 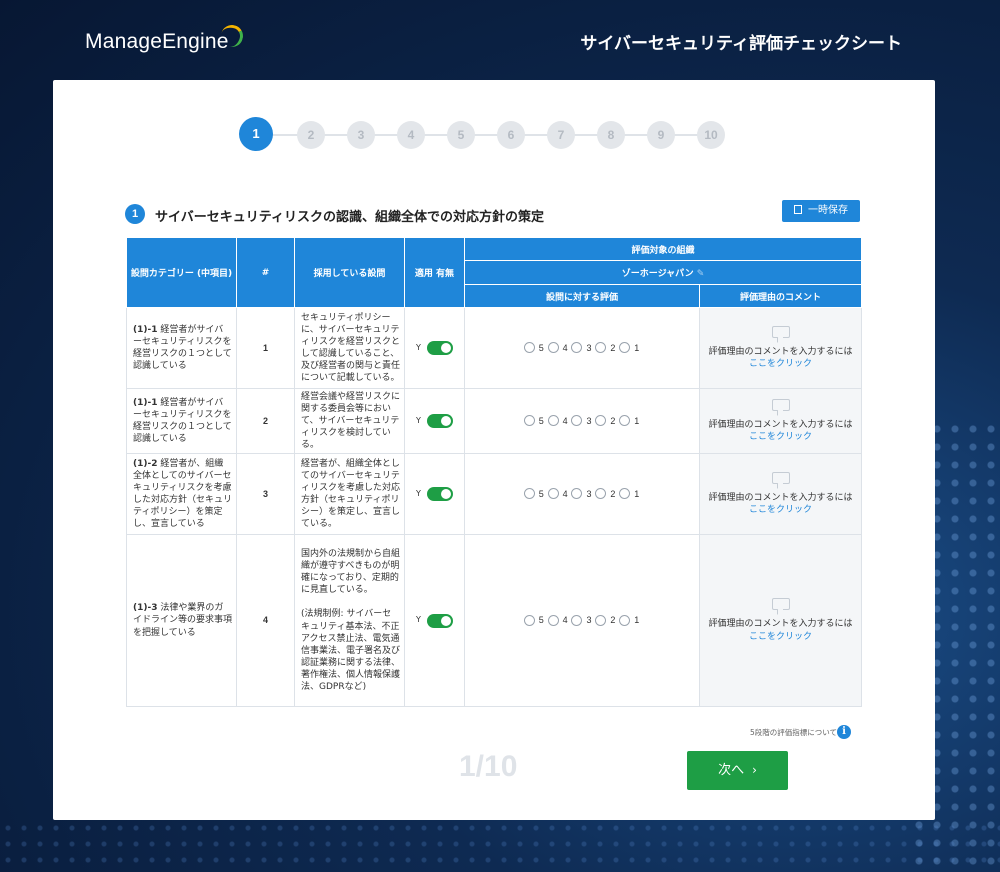 I want to click on step-7: 7, so click(x=561, y=135).